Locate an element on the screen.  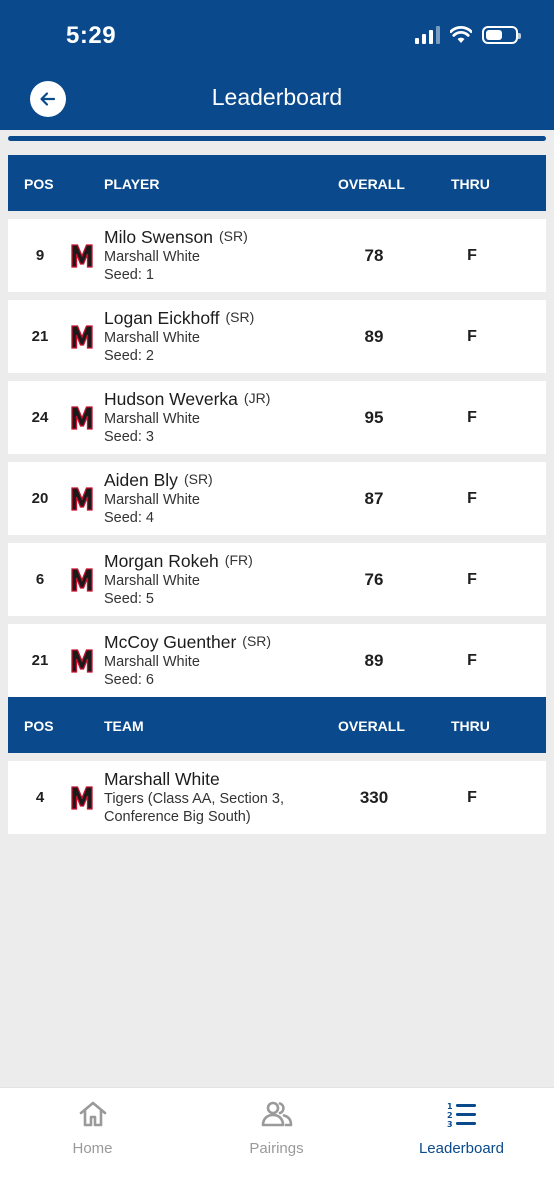
player-name: Logan Eickhoff is located at coordinates (162, 318).